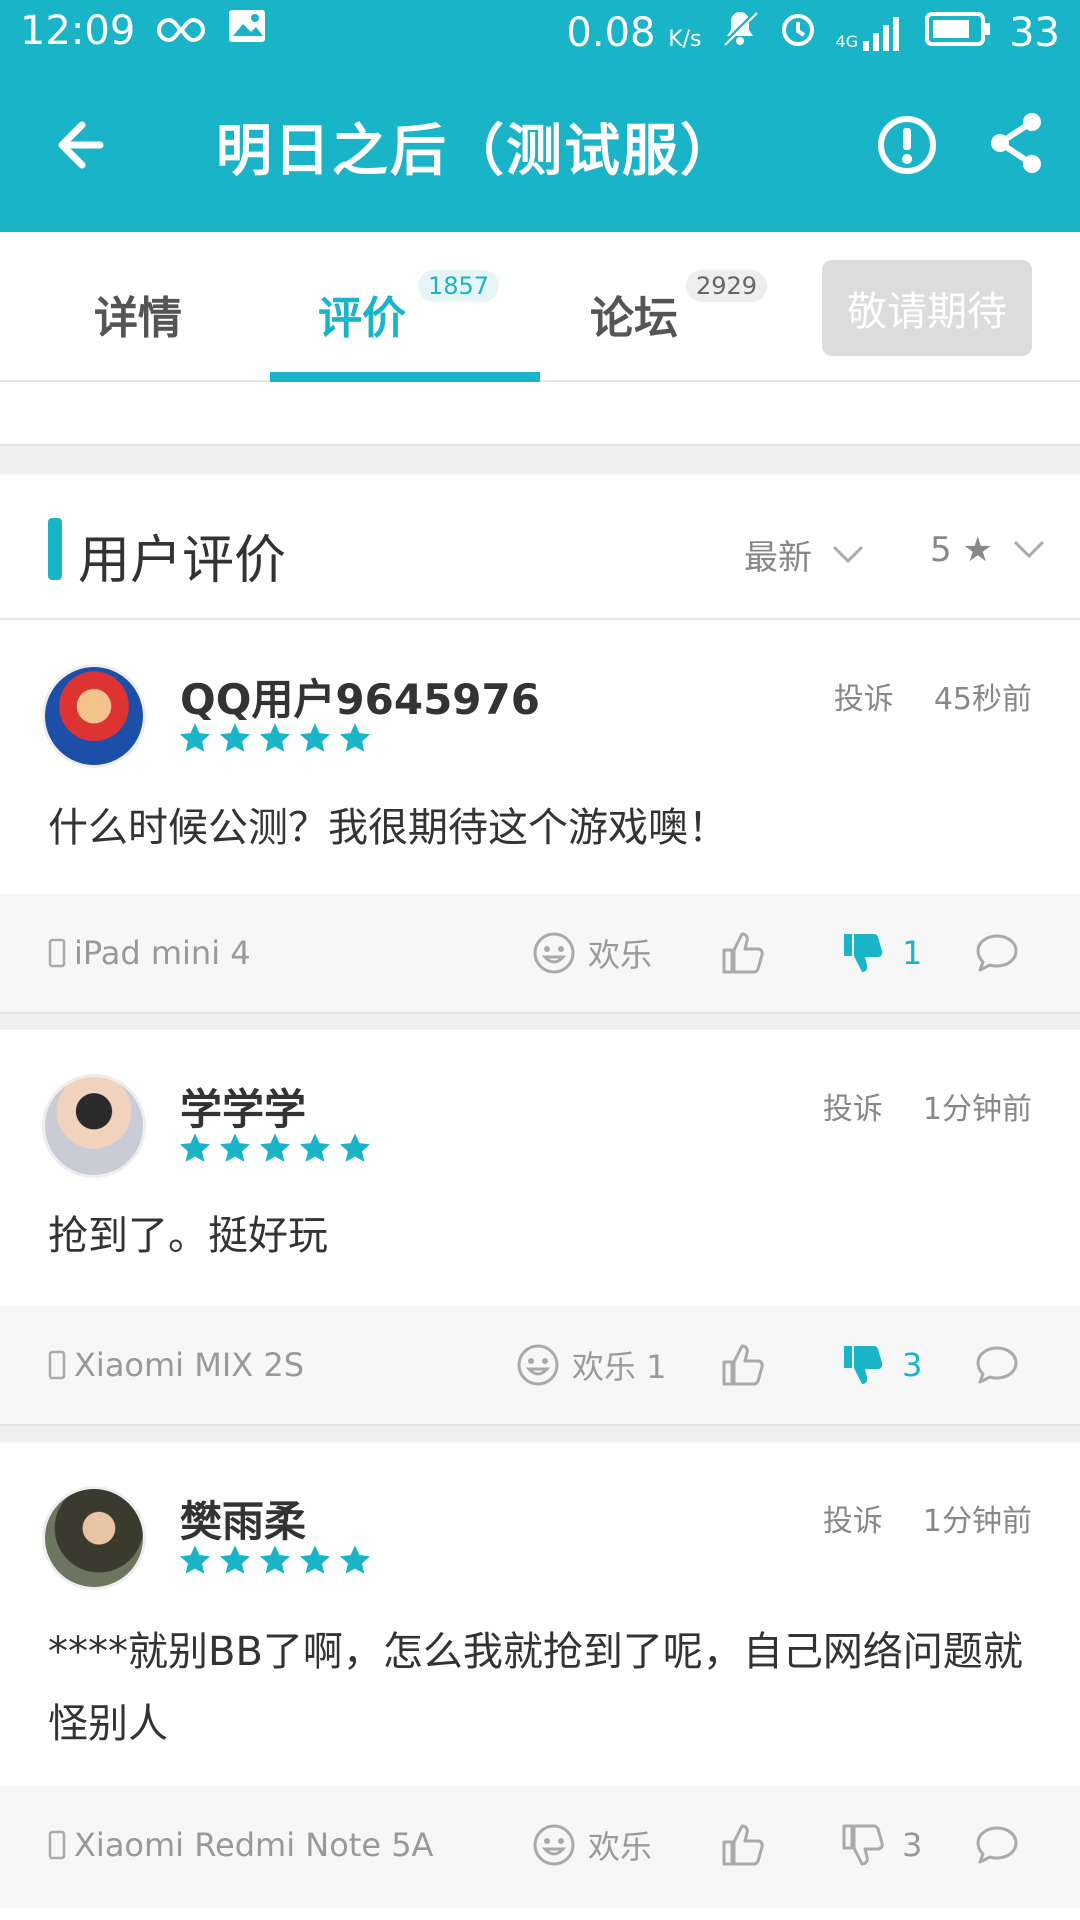 This screenshot has height=1920, width=1080. What do you see at coordinates (138, 314) in the screenshot?
I see `tab-details: 详情` at bounding box center [138, 314].